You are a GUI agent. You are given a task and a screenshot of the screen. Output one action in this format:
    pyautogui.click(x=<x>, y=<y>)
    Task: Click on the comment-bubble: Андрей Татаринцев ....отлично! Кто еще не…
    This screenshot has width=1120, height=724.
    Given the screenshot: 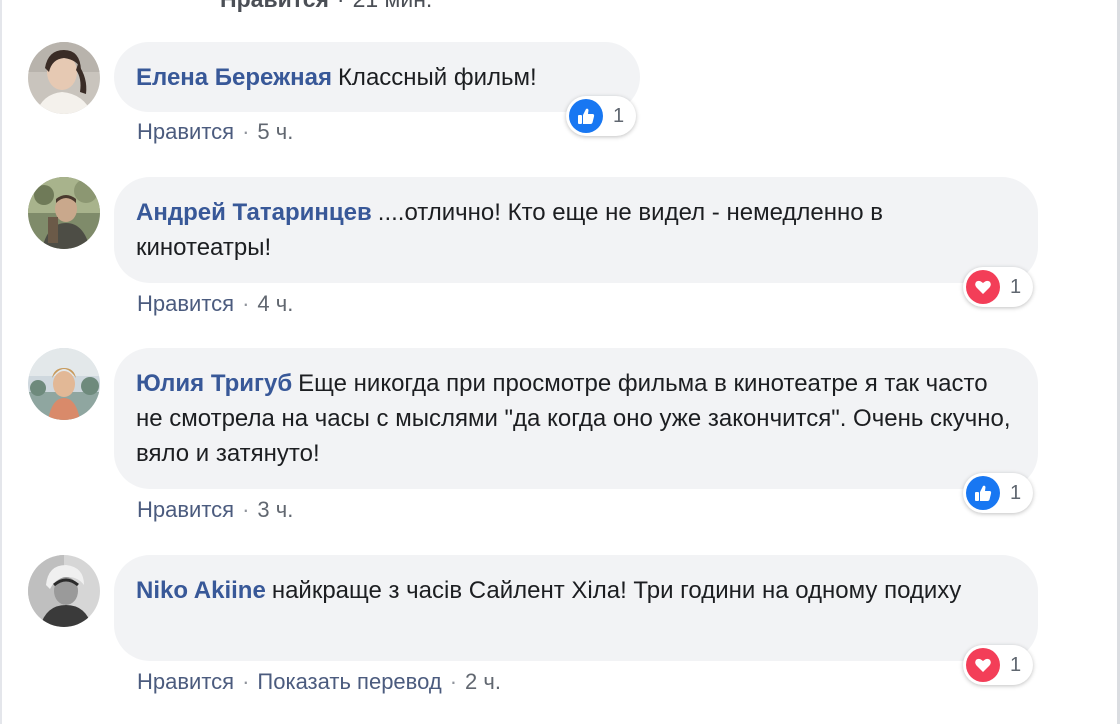 What is the action you would take?
    pyautogui.click(x=576, y=230)
    